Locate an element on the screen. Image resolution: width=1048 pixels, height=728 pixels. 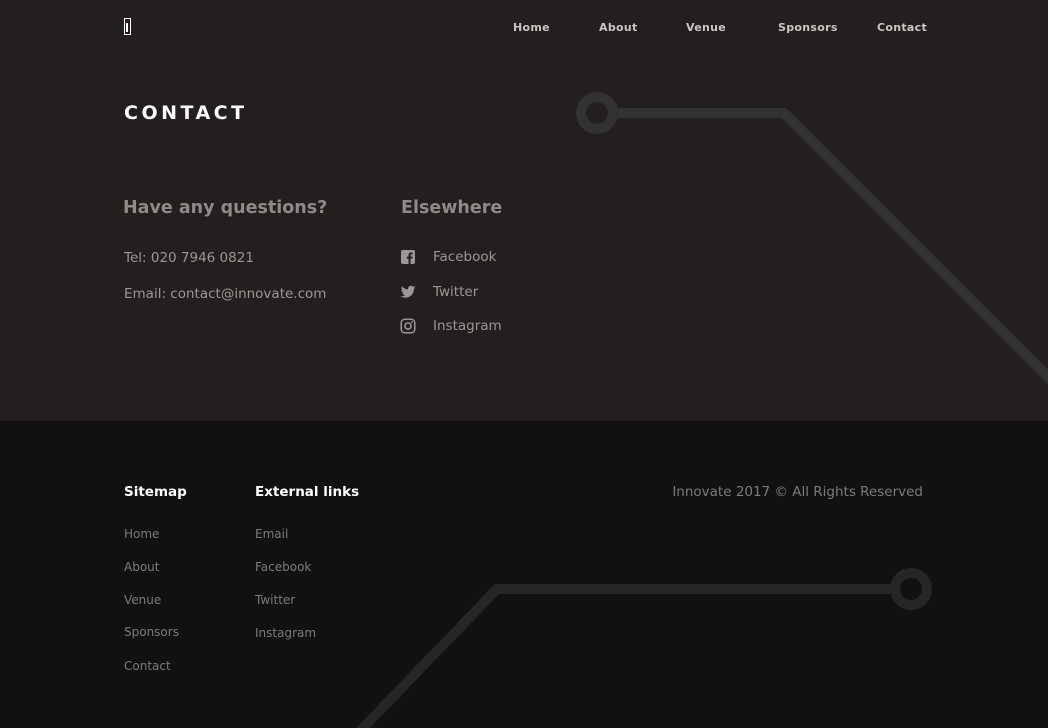
circuit-line is located at coordinates (623, 656).